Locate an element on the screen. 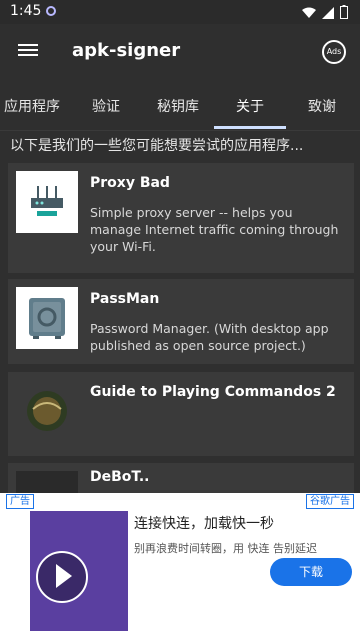 Image resolution: width=360 pixels, height=639 pixels. tab-keystore: 秘钥库 is located at coordinates (178, 106).